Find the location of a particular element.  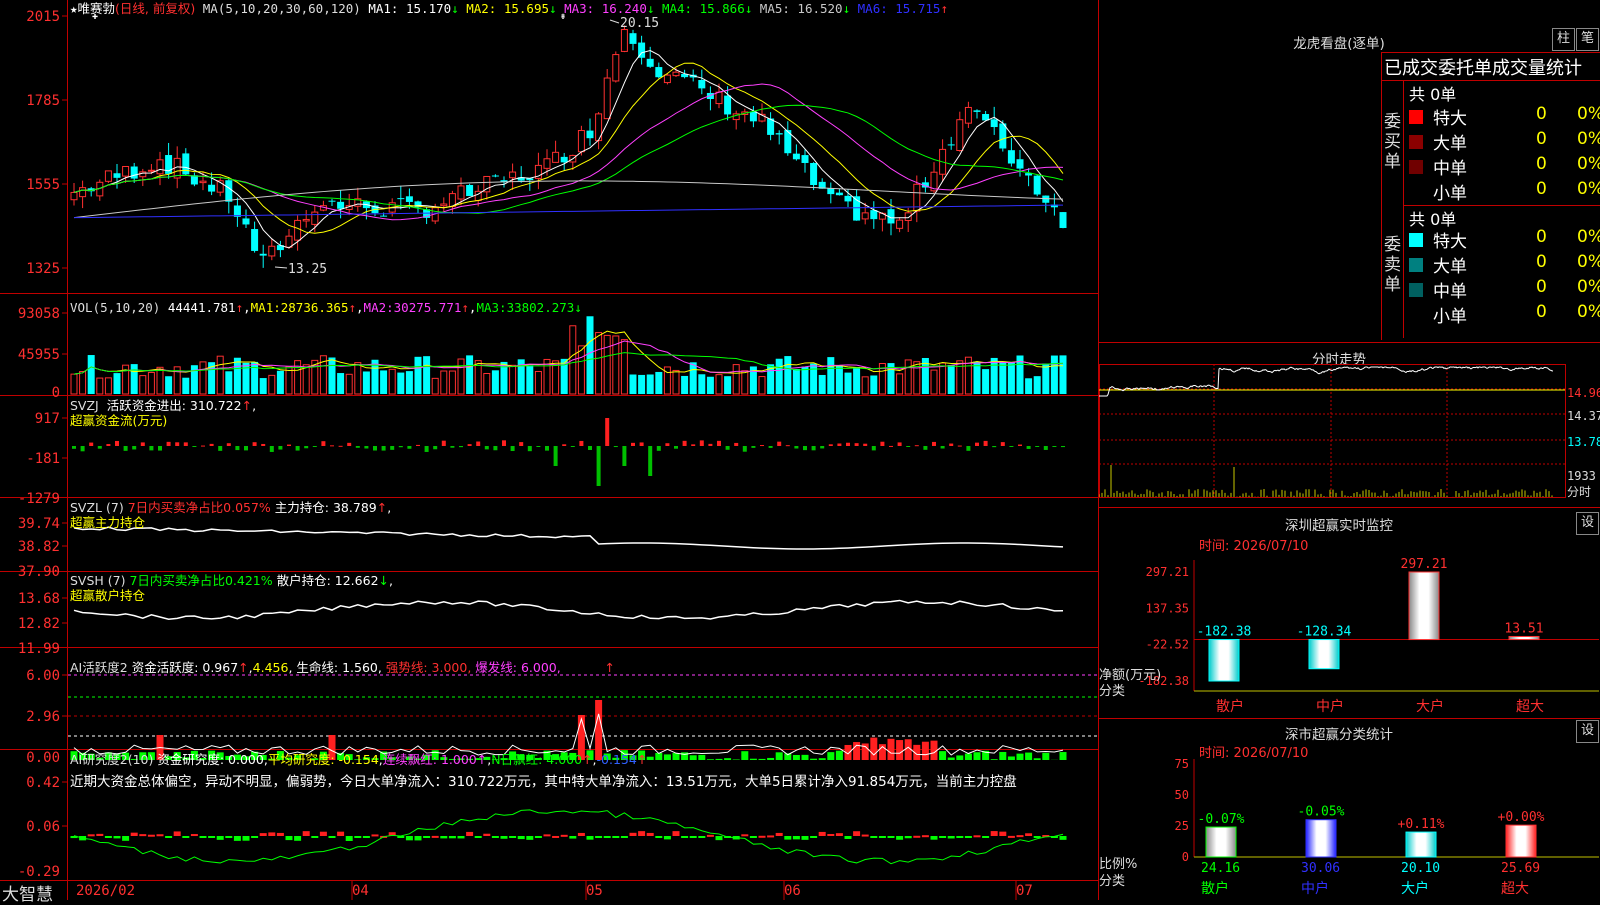

fenshi-vol-max: 1933 is located at coordinates (1581, 476).